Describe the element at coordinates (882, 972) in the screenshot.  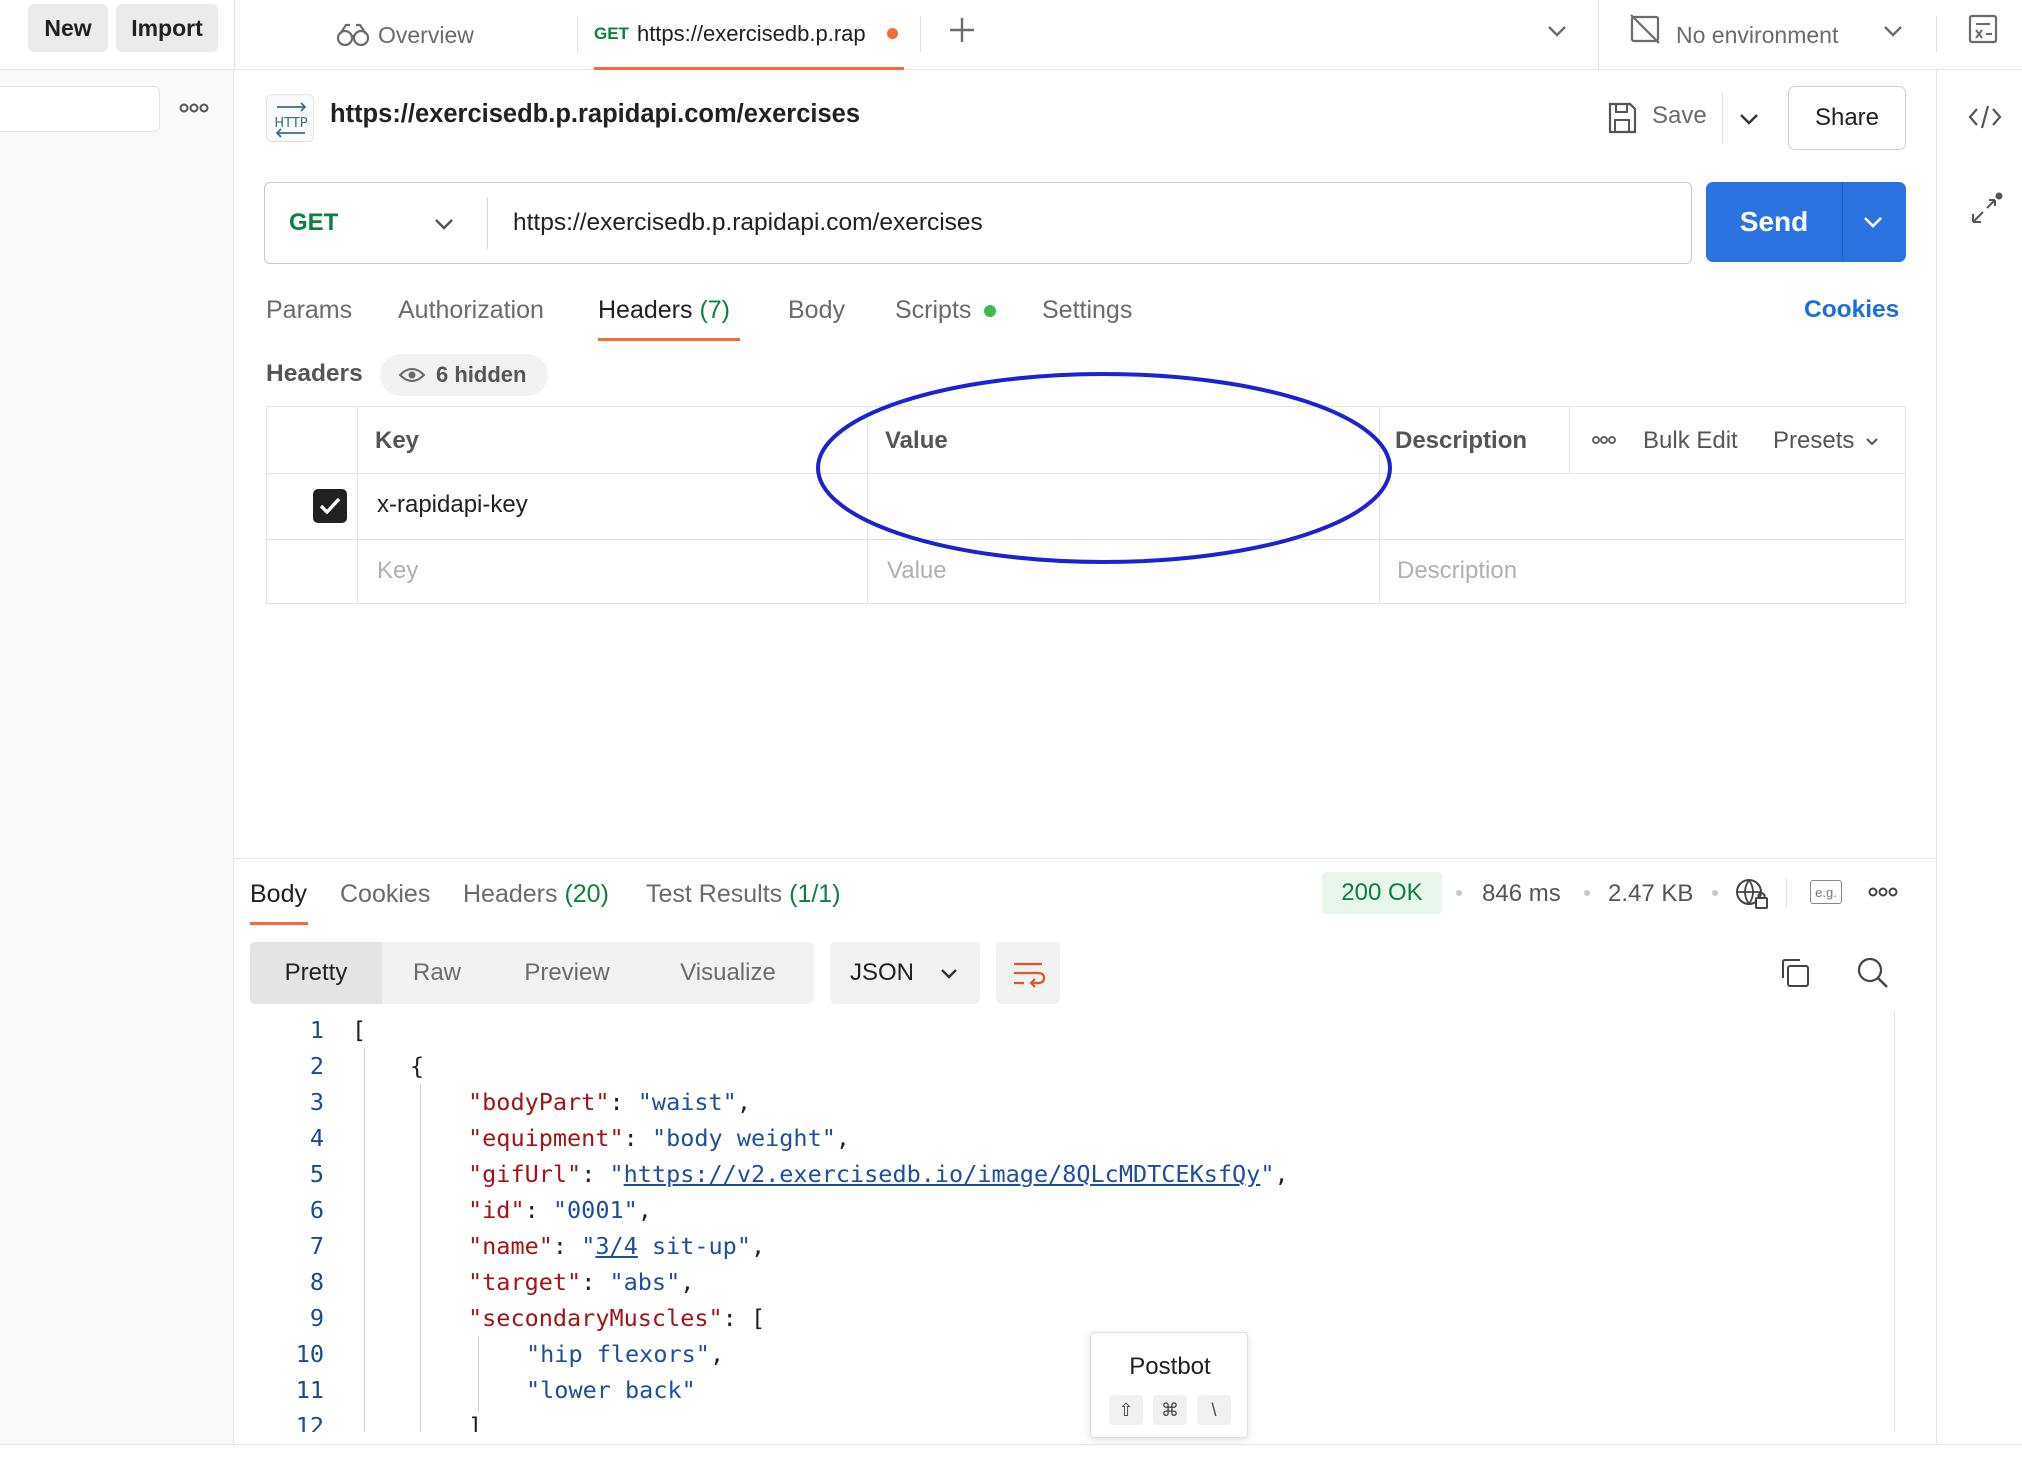
I see `format-label: JSON` at that location.